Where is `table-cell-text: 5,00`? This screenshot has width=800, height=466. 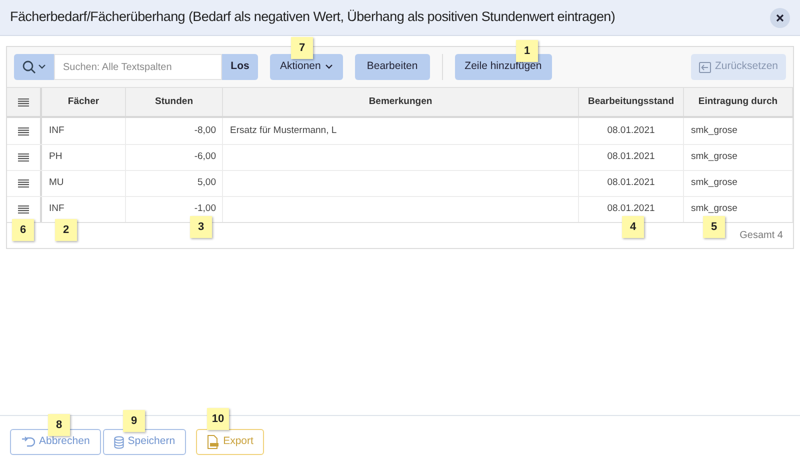
table-cell-text: 5,00 is located at coordinates (207, 183).